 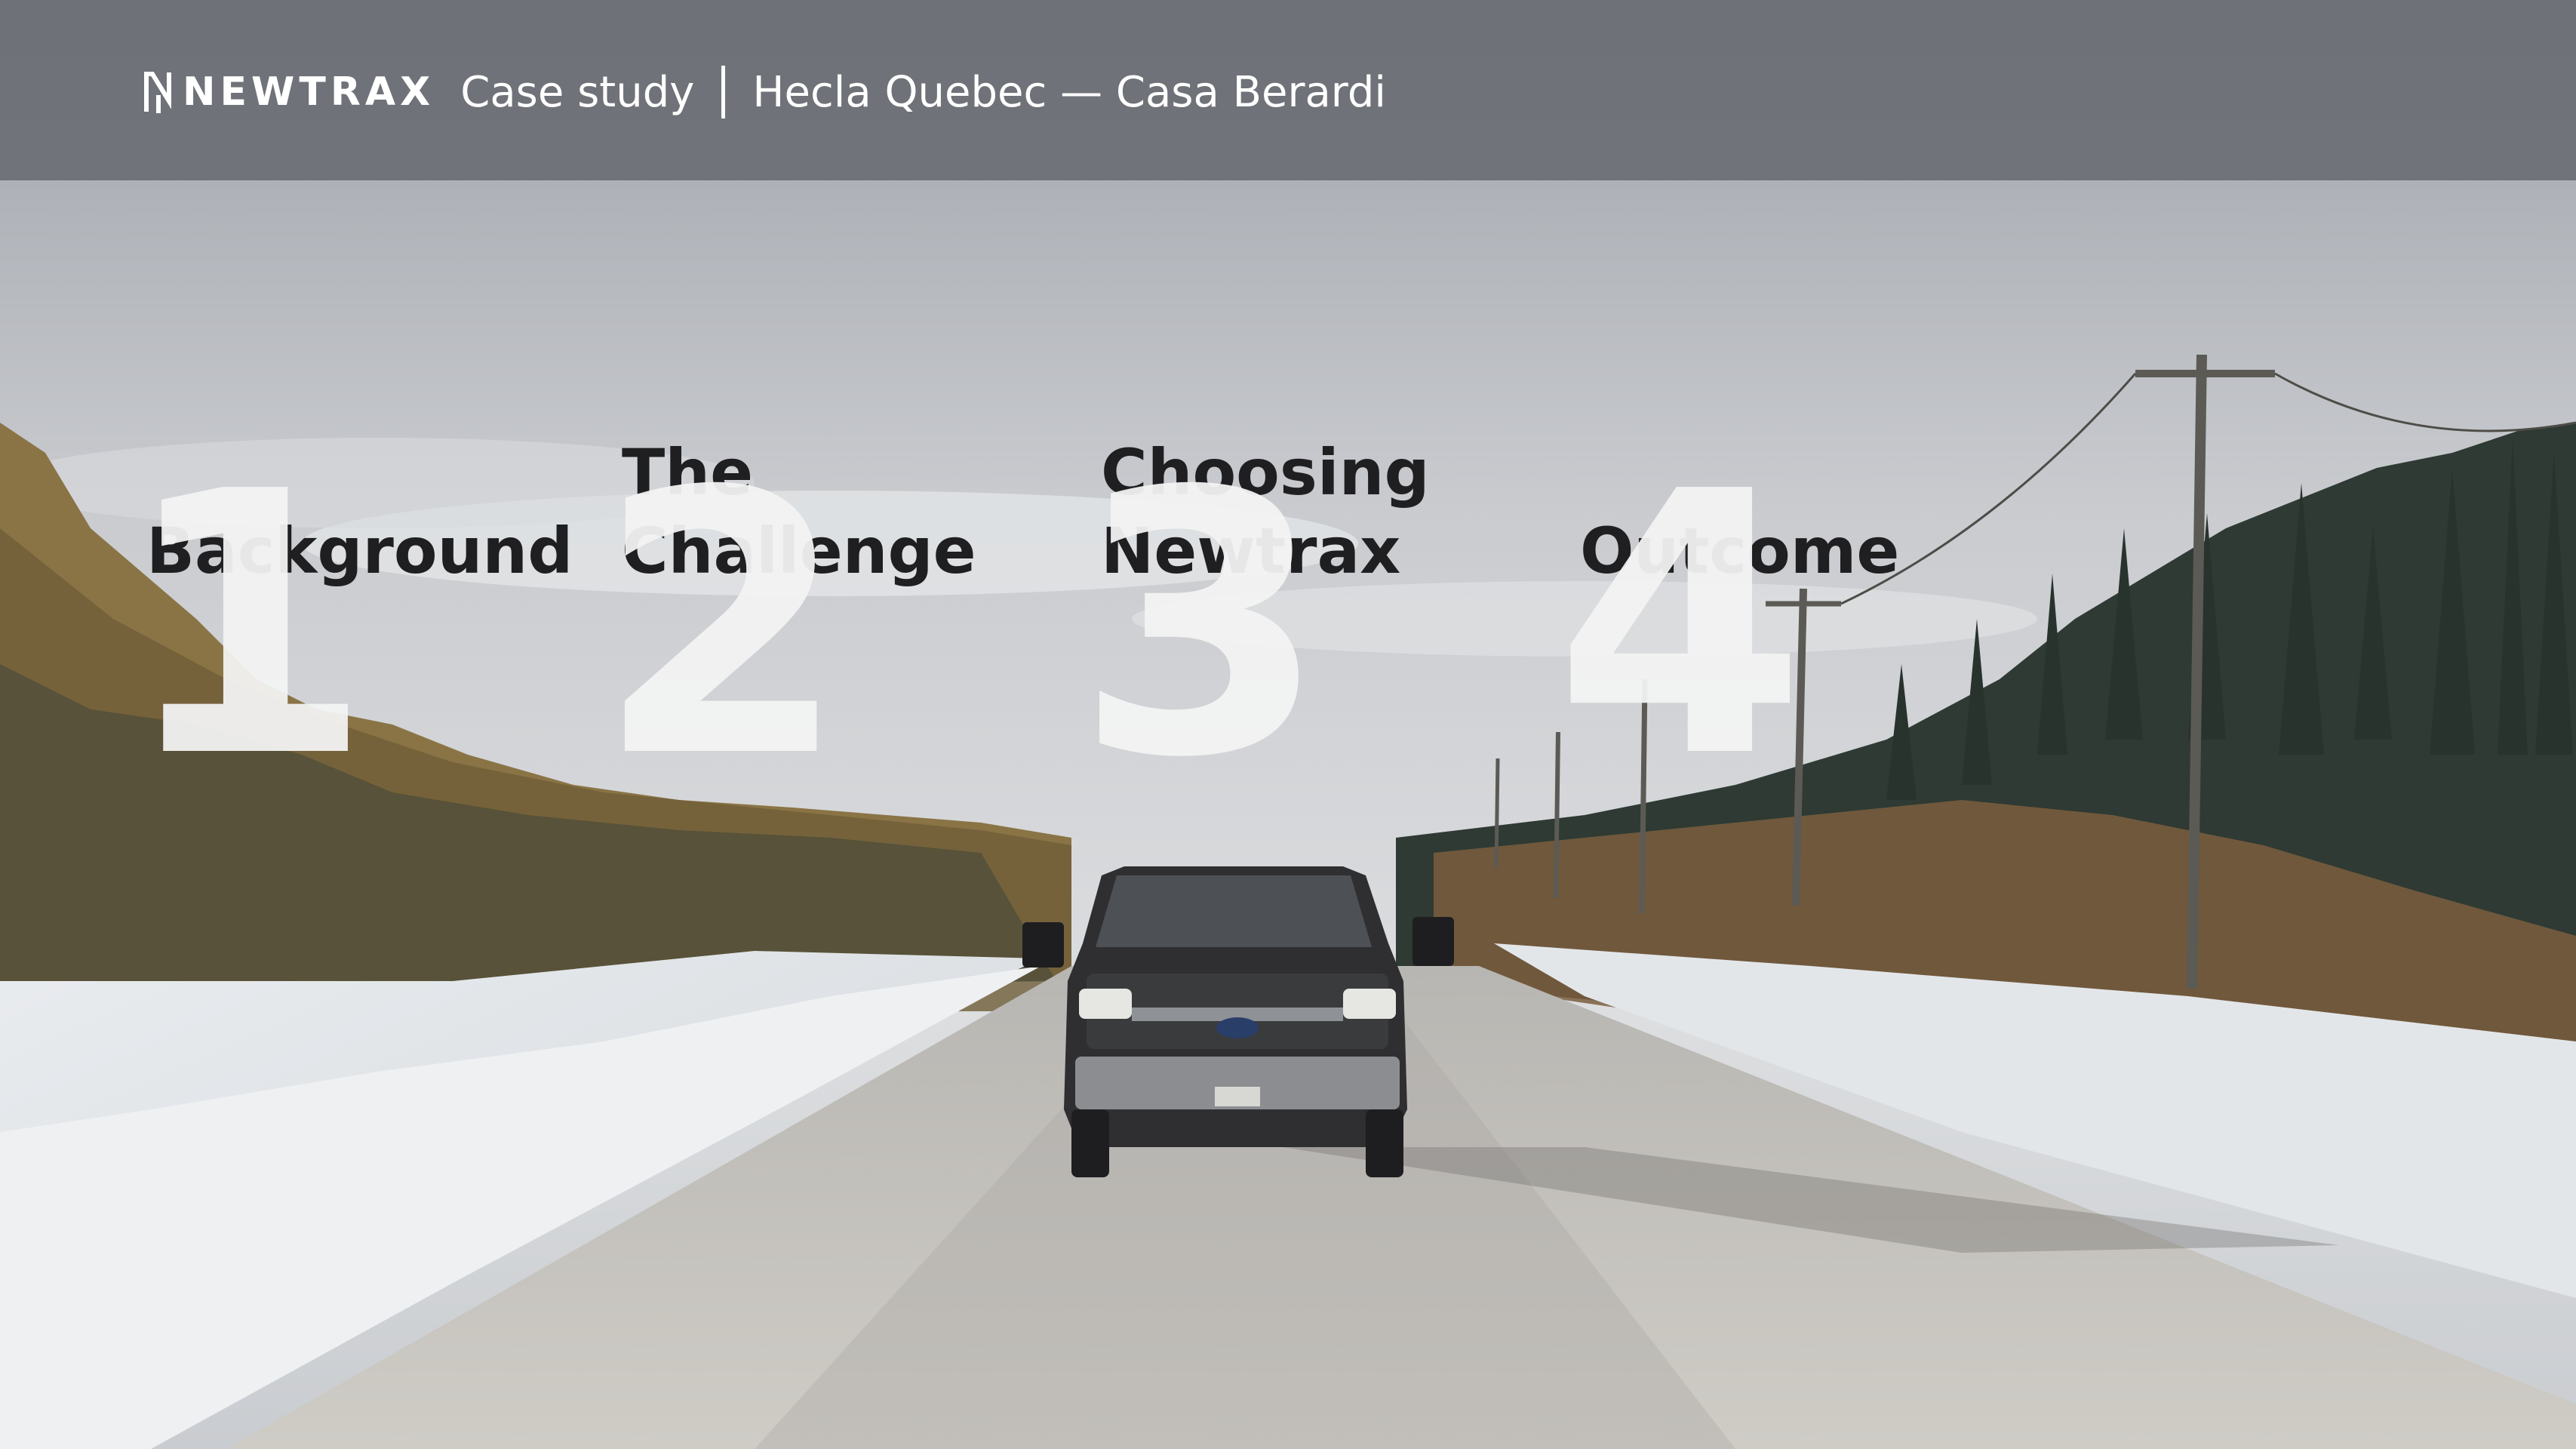 I want to click on section-link-choosing-newtrax: Choosing Newtrax 3, so click(x=1309, y=569).